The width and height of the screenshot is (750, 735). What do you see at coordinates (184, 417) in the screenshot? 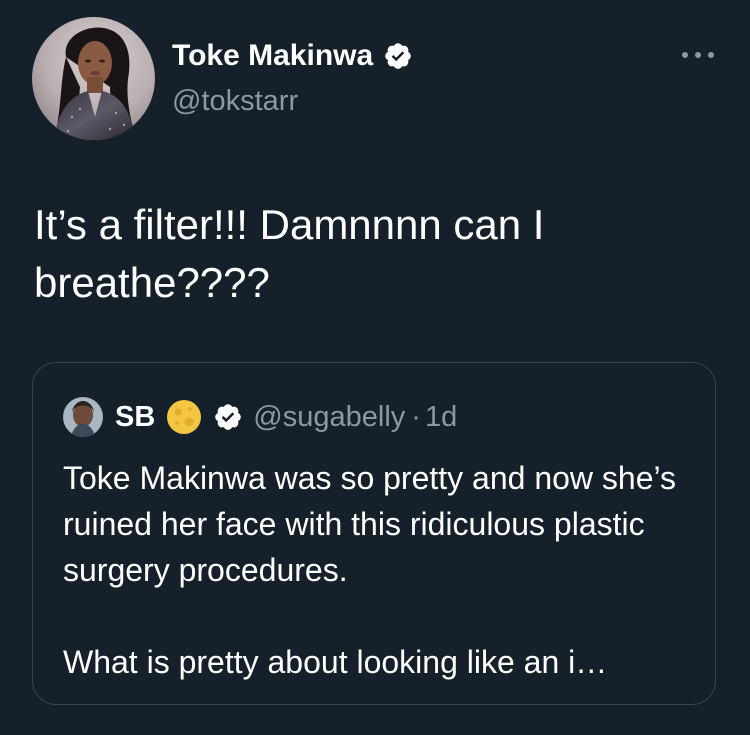
I see `full-moon-emoji-icon` at bounding box center [184, 417].